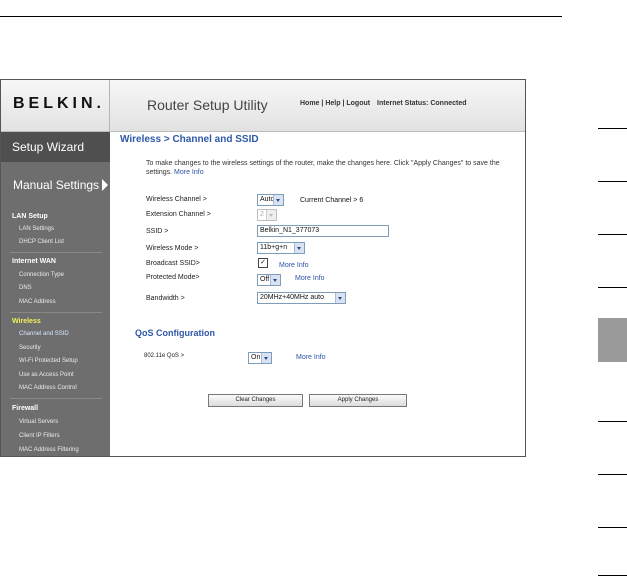  Describe the element at coordinates (207, 105) in the screenshot. I see `app-title: Router Setup Utility` at that location.